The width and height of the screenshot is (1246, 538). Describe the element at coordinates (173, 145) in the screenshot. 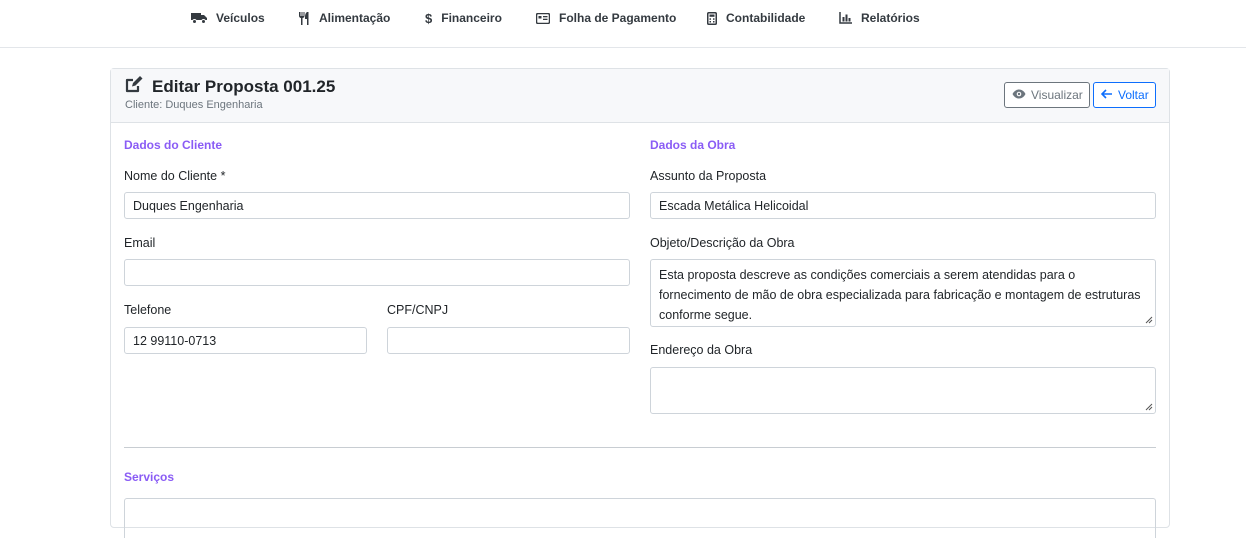

I see `client-section-title: Dados do Cliente` at that location.